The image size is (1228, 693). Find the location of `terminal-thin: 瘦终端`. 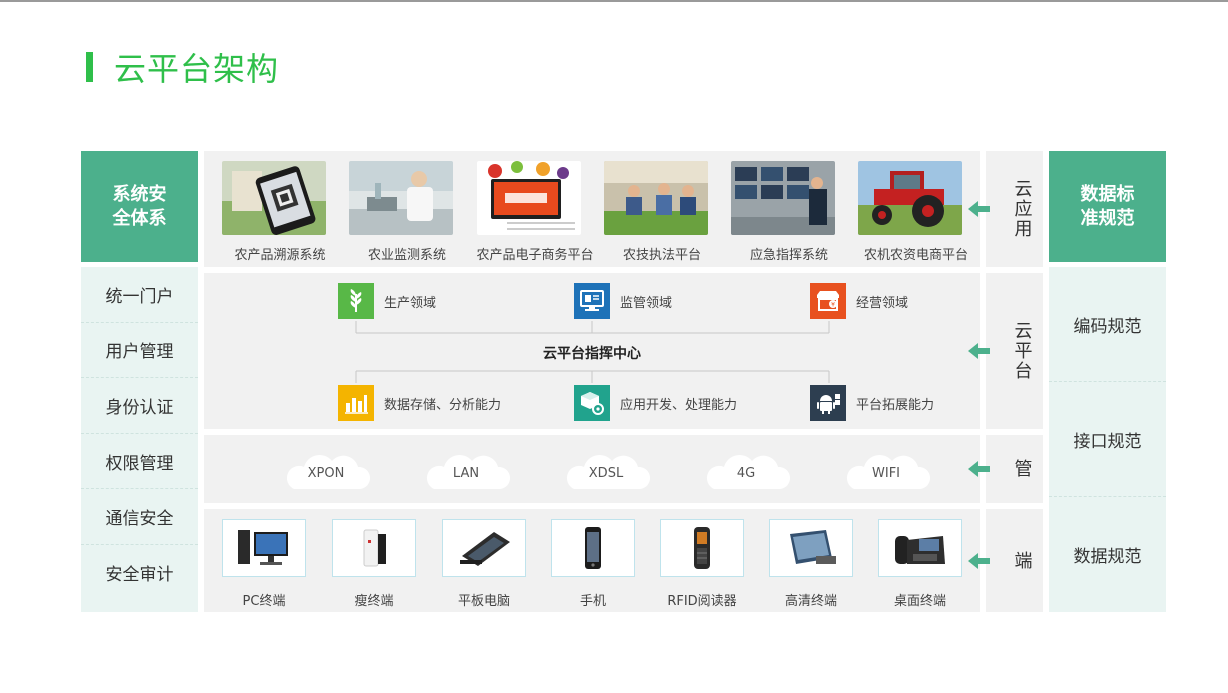

terminal-thin: 瘦终端 is located at coordinates (374, 564).